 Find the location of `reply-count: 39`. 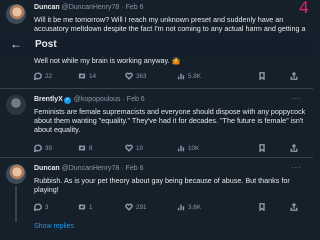

reply-count: 39 is located at coordinates (49, 148).